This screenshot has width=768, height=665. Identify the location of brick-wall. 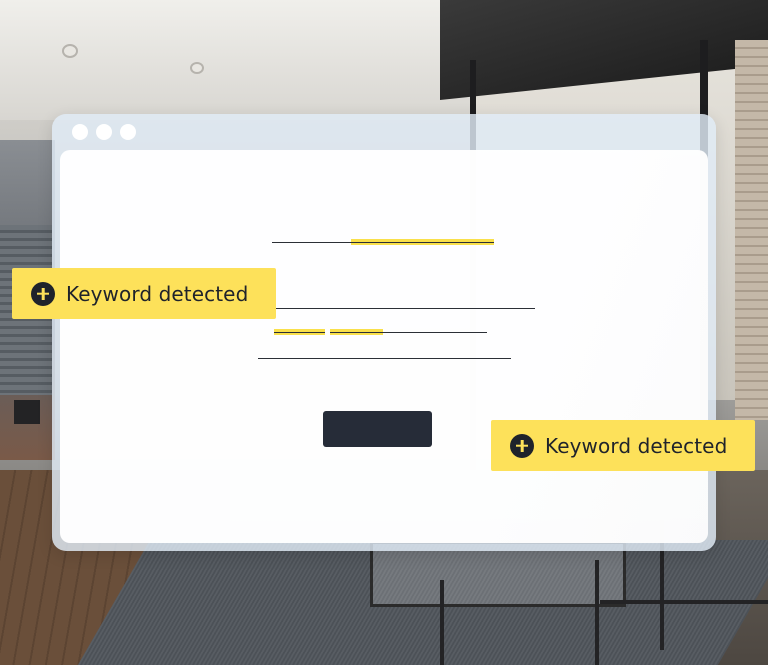
(751, 230).